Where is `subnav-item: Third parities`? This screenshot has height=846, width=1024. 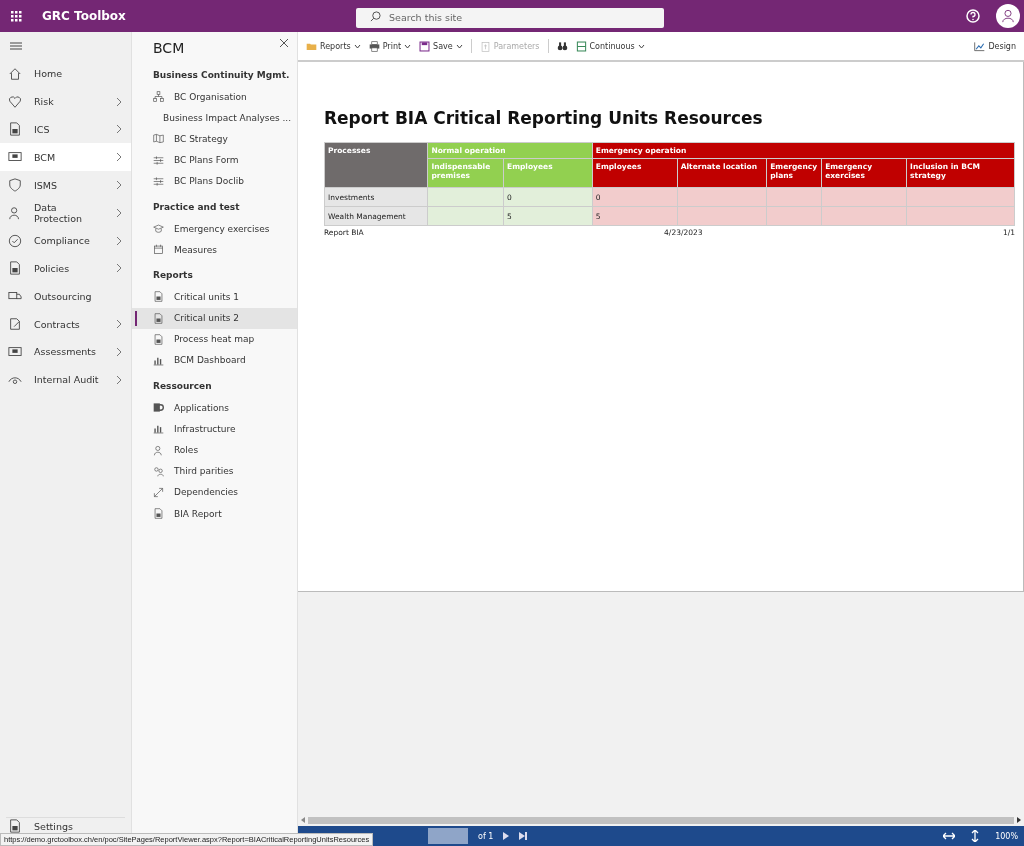 subnav-item: Third parities is located at coordinates (214, 471).